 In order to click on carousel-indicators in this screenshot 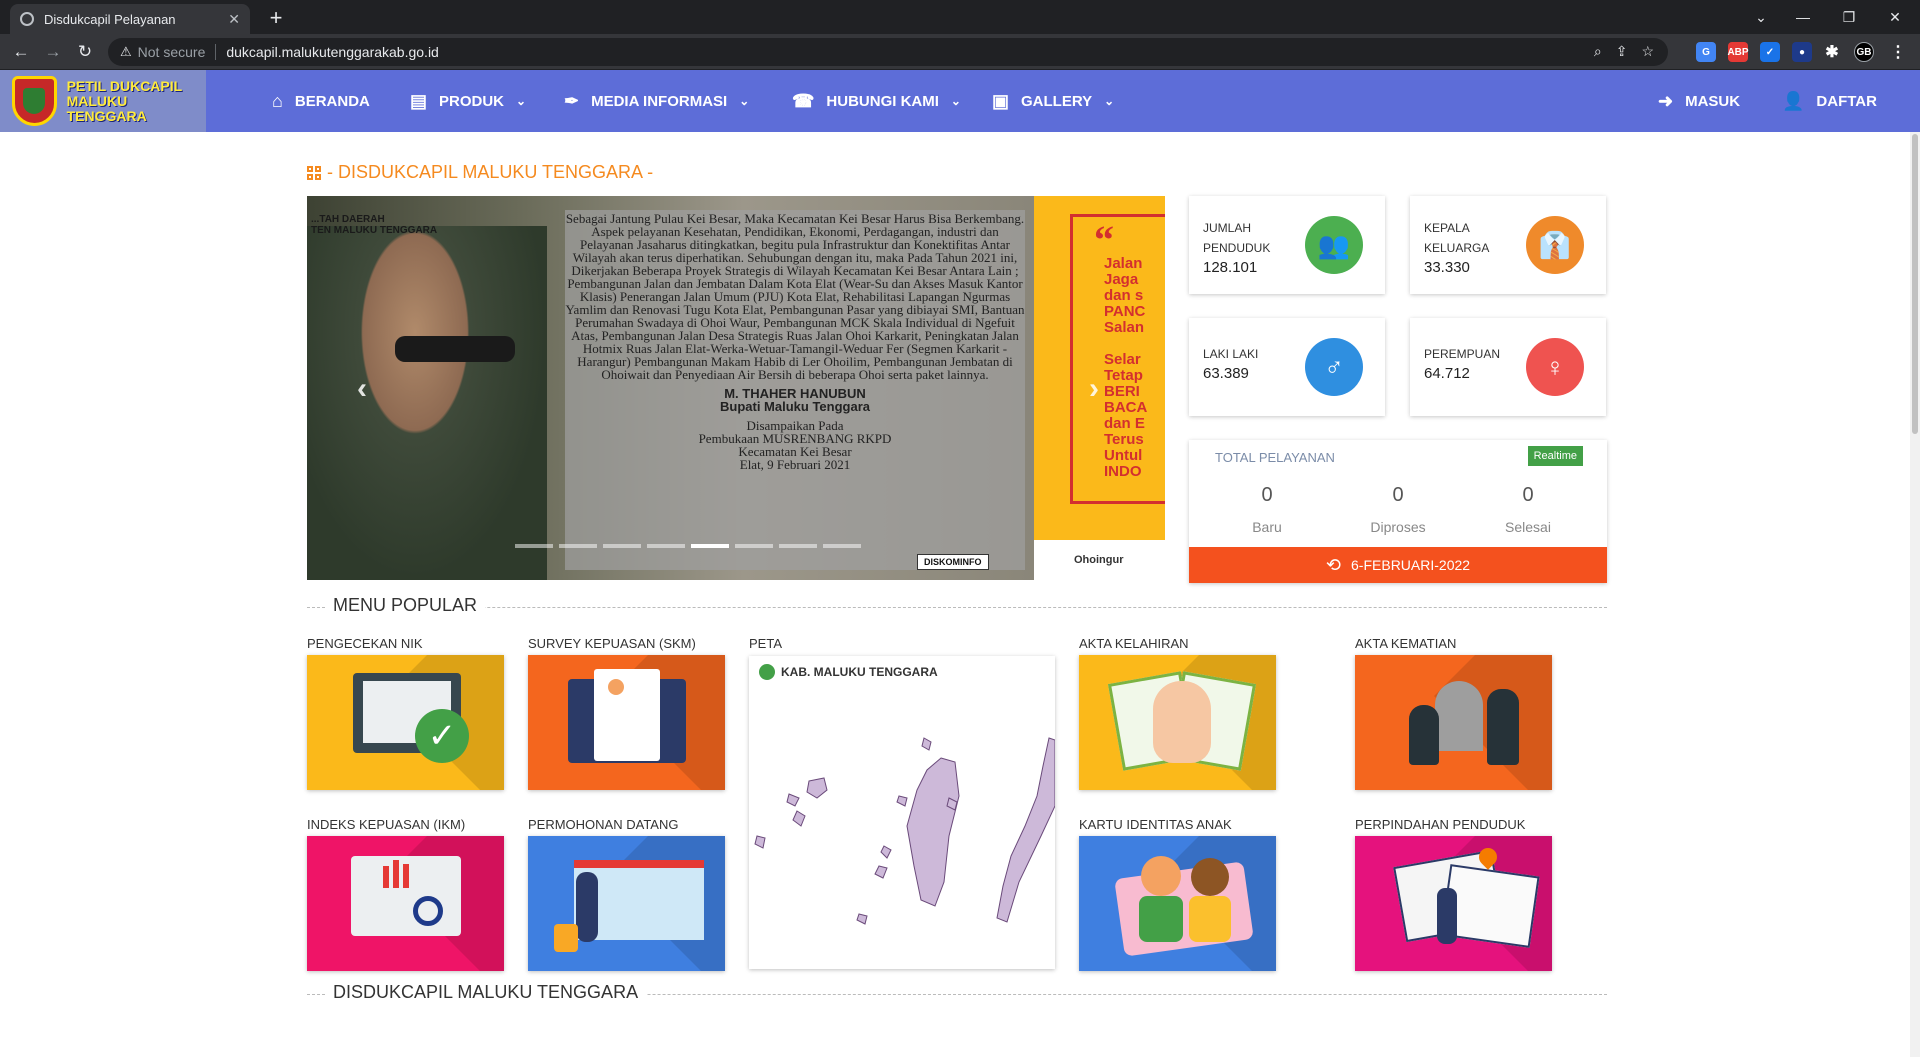, I will do `click(688, 546)`.